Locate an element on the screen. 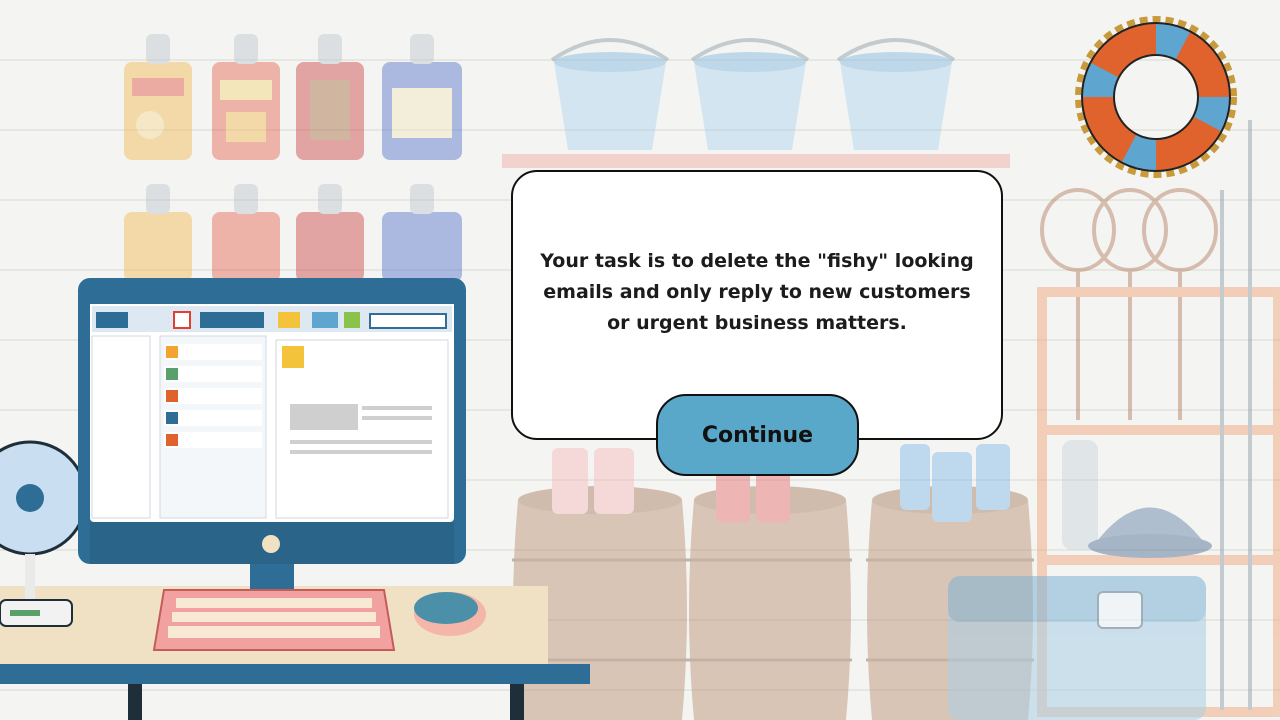 The height and width of the screenshot is (720, 1280). continue-button: Continue is located at coordinates (757, 435).